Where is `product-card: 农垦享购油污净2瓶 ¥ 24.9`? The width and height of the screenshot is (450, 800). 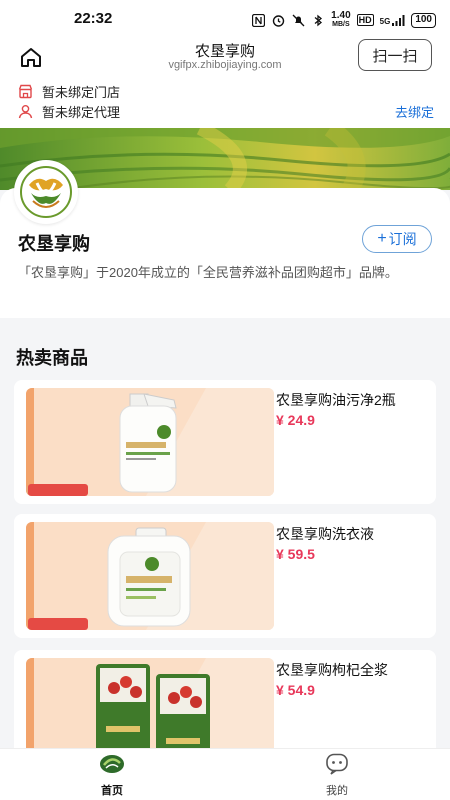 product-card: 农垦享购油污净2瓶 ¥ 24.9 is located at coordinates (225, 442).